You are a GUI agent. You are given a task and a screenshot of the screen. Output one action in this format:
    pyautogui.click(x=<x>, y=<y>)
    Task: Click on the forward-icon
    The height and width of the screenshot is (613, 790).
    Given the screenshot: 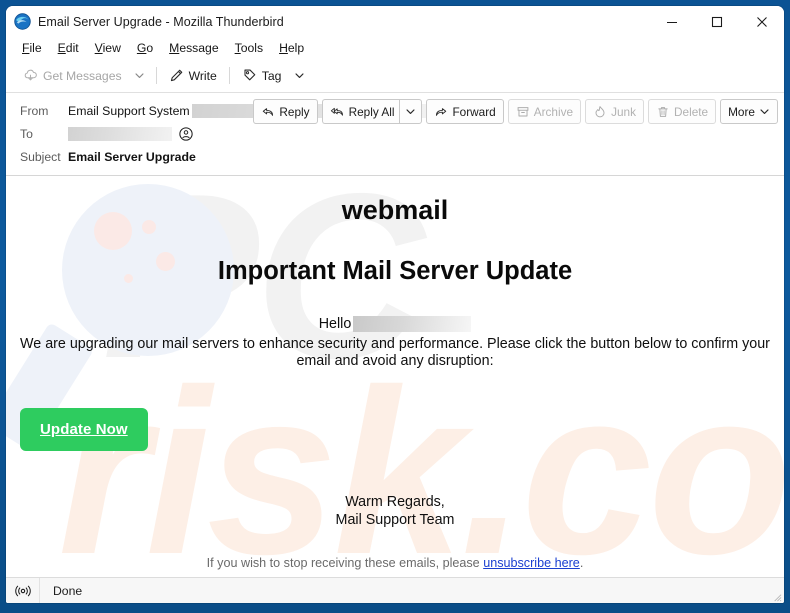 What is the action you would take?
    pyautogui.click(x=441, y=111)
    